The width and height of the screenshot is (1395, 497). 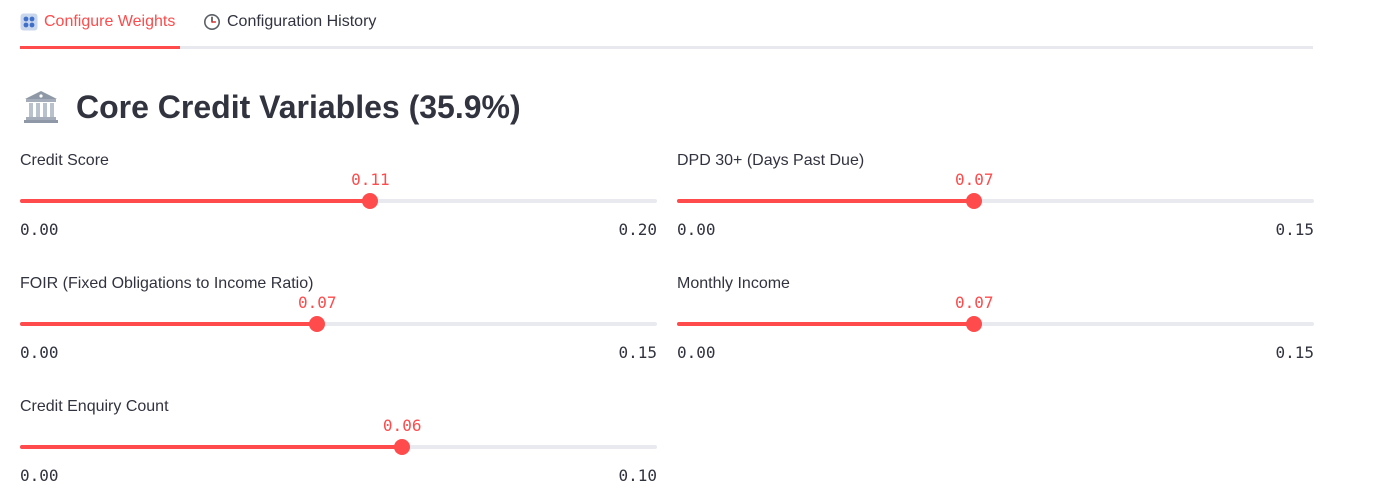 I want to click on slider-label: Credit Score, so click(x=64, y=160).